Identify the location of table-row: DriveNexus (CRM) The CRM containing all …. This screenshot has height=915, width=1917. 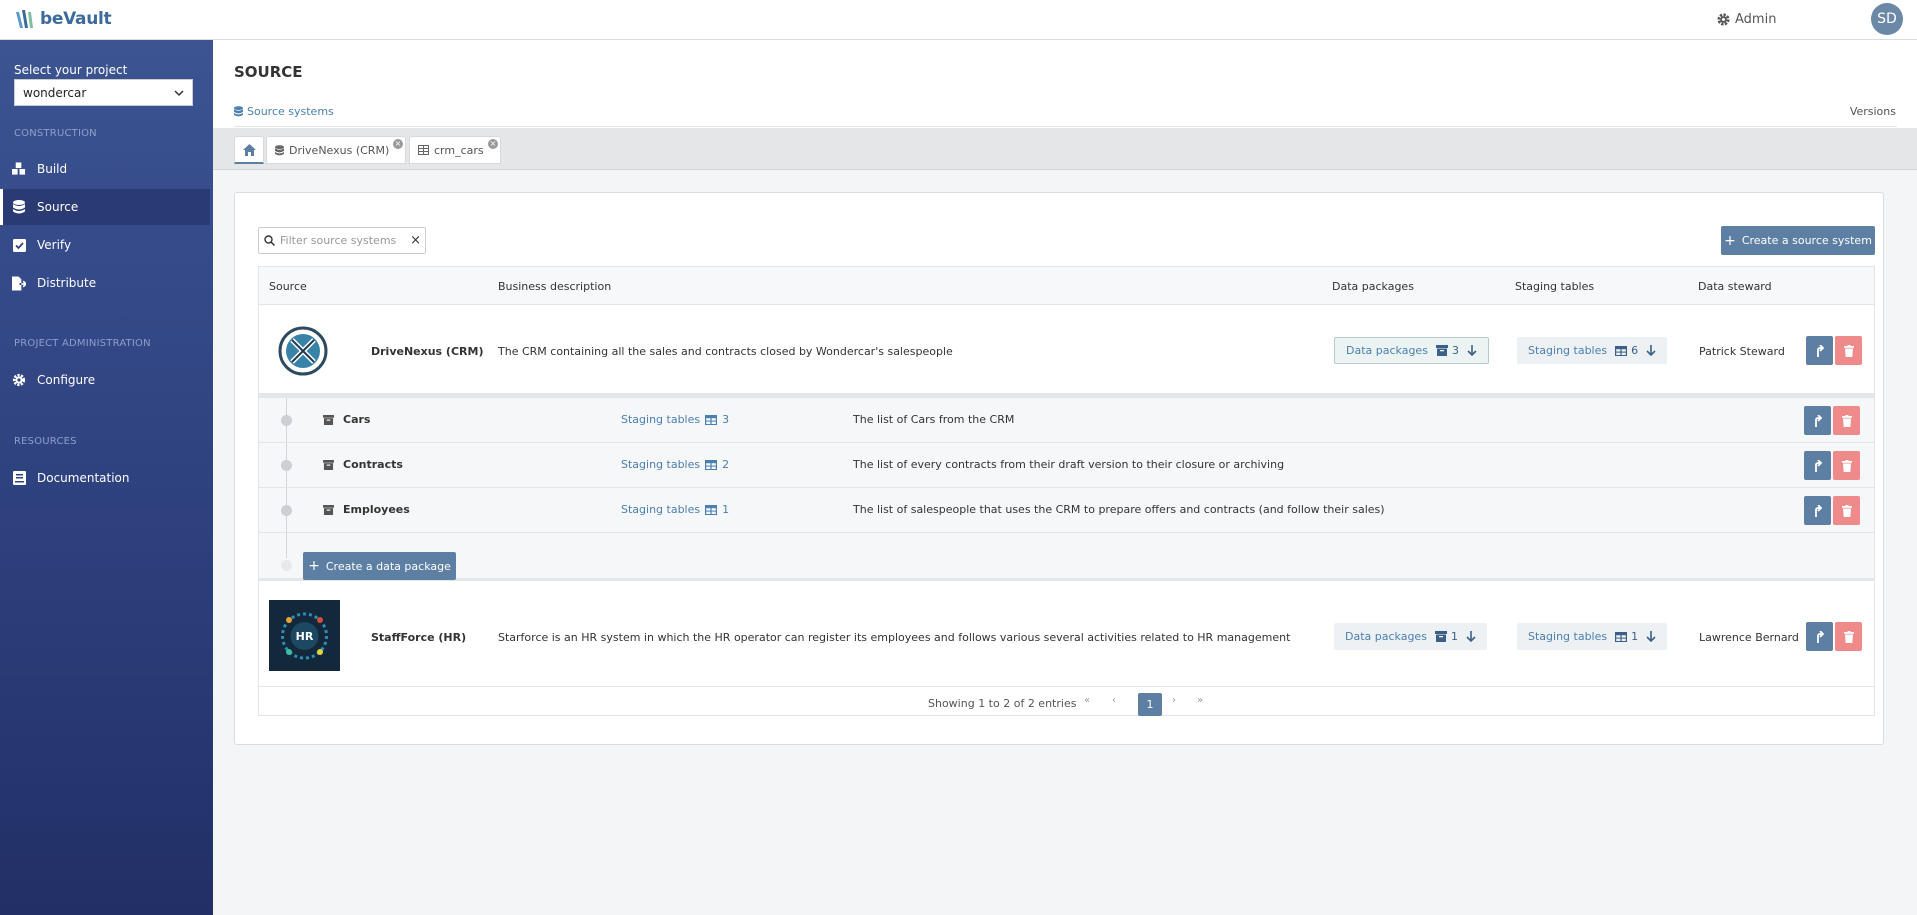
(1066, 349).